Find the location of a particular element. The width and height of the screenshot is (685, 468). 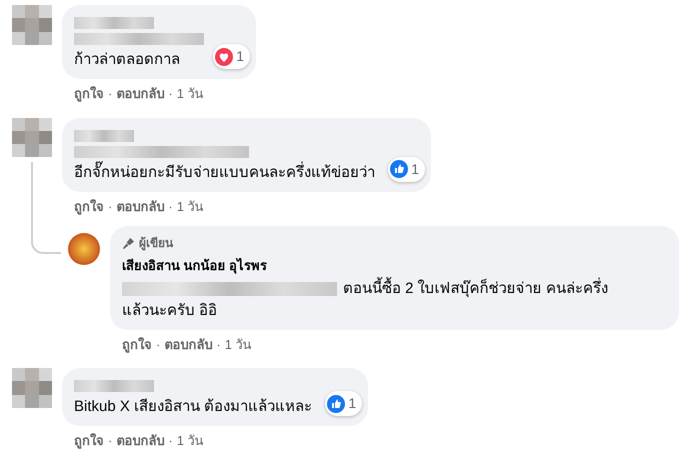

comment-text: อีกจั๊กหน่อยกะมีรับจ่ายแบบคนละครึ่งแท้ข่อยว่า is located at coordinates (226, 173).